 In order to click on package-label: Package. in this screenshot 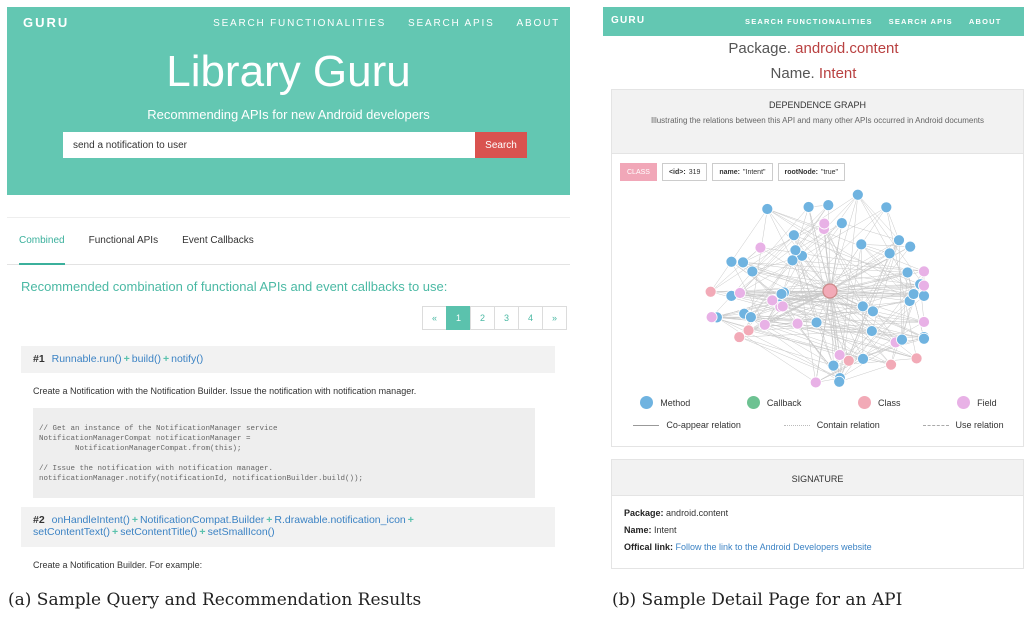, I will do `click(759, 48)`.